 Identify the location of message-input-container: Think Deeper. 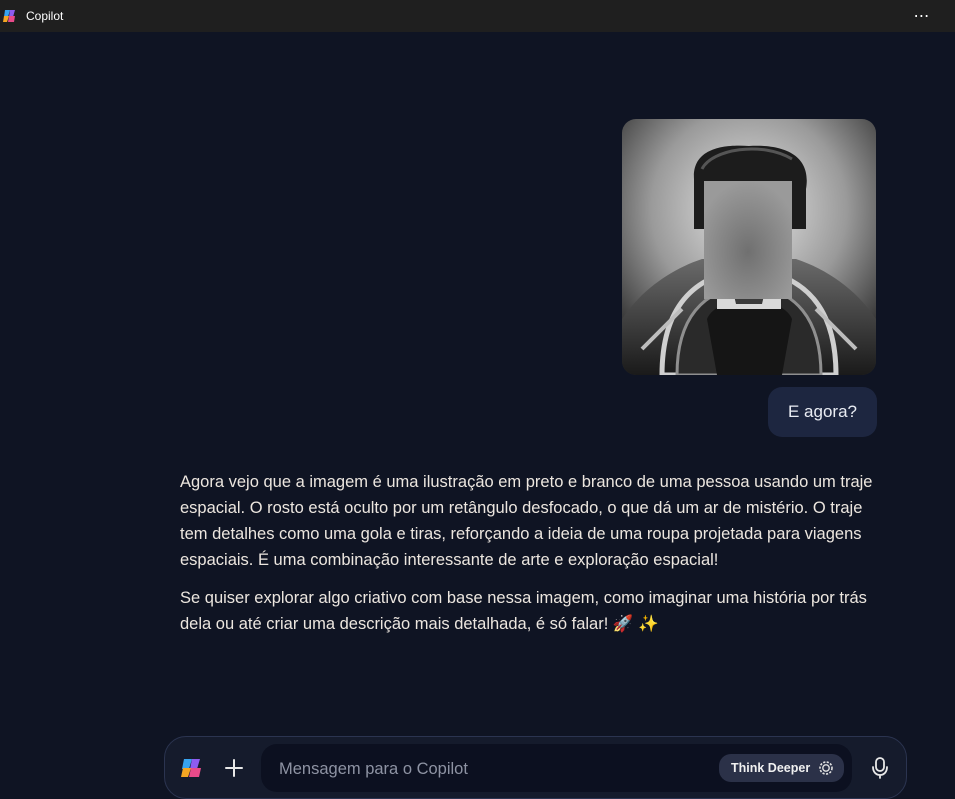
(556, 769).